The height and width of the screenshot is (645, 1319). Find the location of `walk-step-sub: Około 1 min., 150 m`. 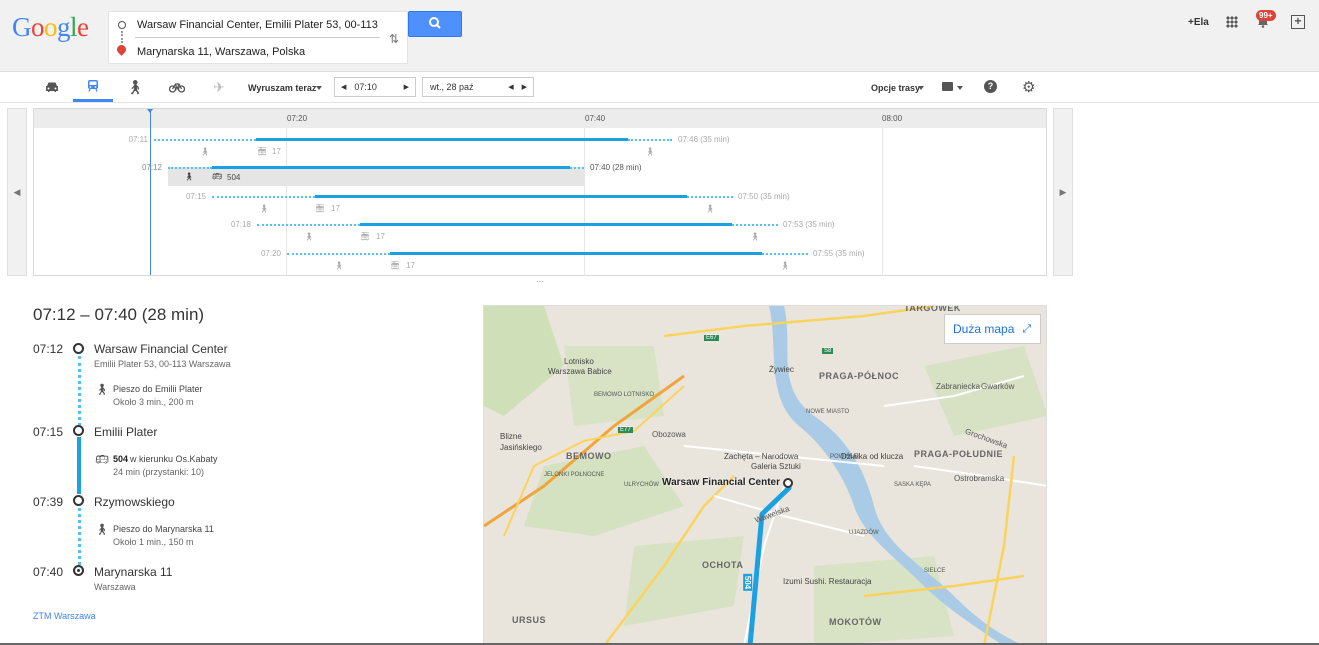

walk-step-sub: Około 1 min., 150 m is located at coordinates (153, 542).